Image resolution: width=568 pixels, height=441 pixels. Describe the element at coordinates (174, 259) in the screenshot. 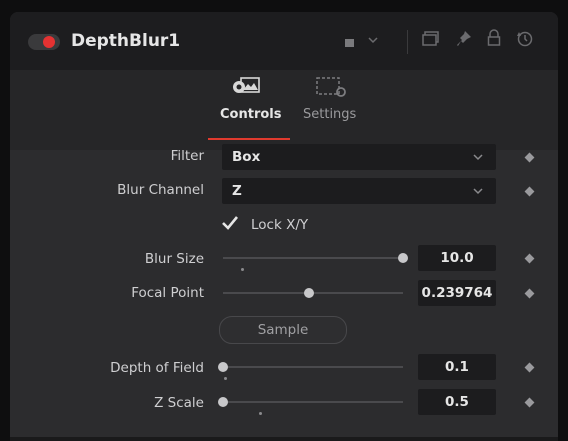

I see `blur-size-label: Blur Size` at that location.